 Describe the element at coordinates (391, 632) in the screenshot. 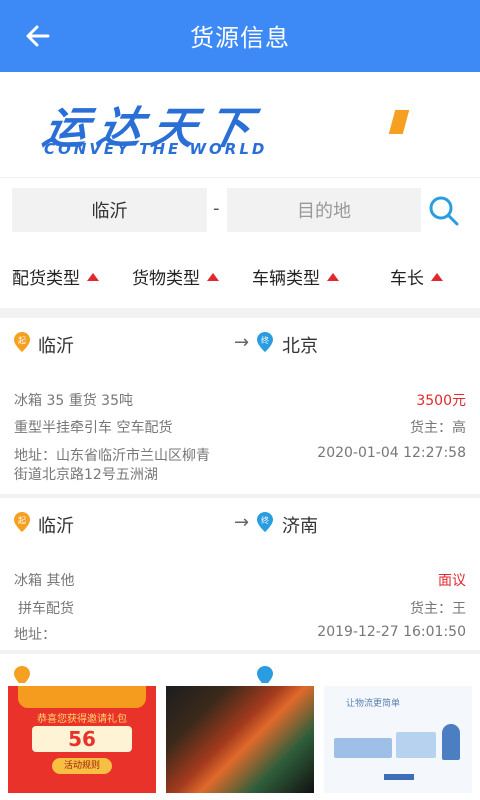

I see `post-time: 2019-12-27 16:01:50` at that location.